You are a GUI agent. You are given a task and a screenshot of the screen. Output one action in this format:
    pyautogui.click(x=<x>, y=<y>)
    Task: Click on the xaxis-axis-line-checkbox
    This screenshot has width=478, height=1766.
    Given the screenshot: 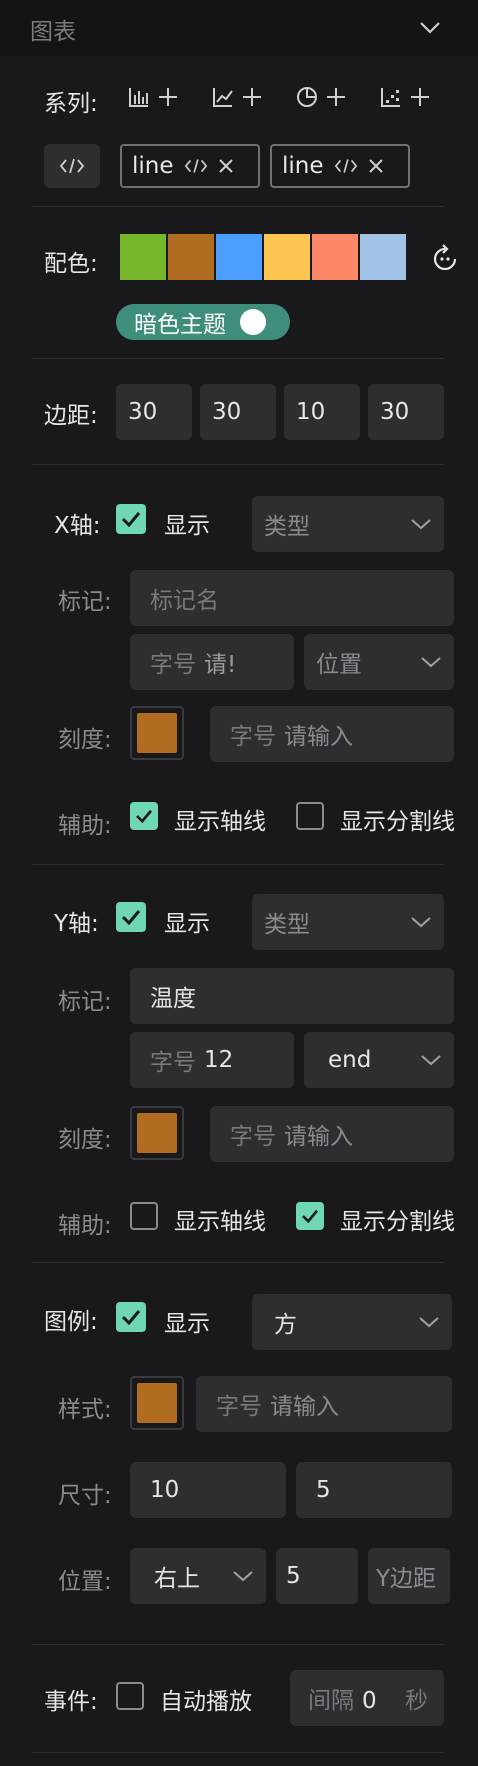 What is the action you would take?
    pyautogui.click(x=144, y=816)
    